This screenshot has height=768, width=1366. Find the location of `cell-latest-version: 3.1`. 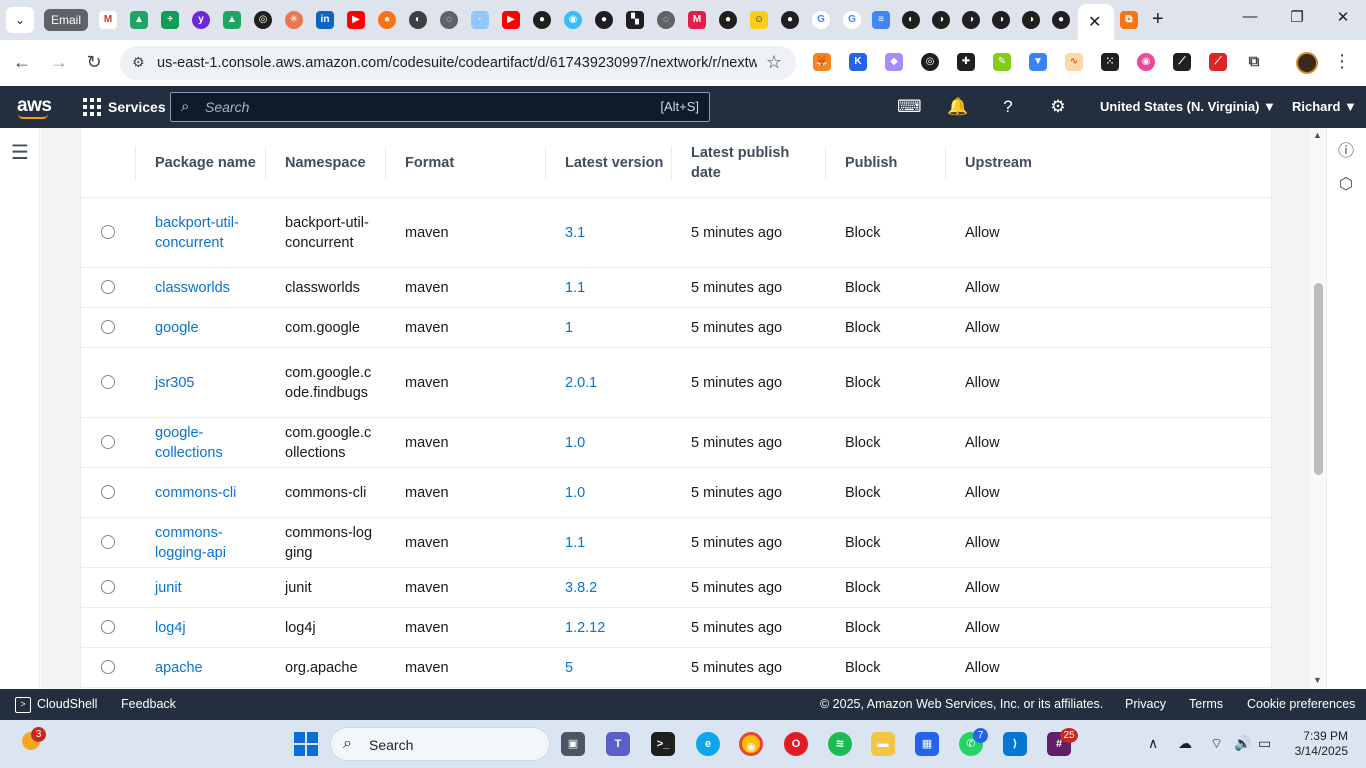

cell-latest-version: 3.1 is located at coordinates (615, 232).